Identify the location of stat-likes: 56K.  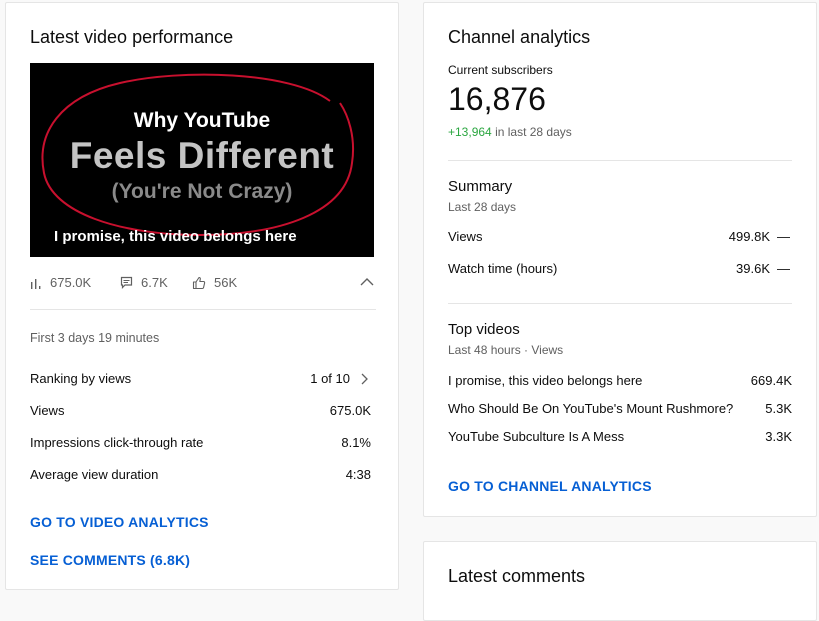
(214, 282).